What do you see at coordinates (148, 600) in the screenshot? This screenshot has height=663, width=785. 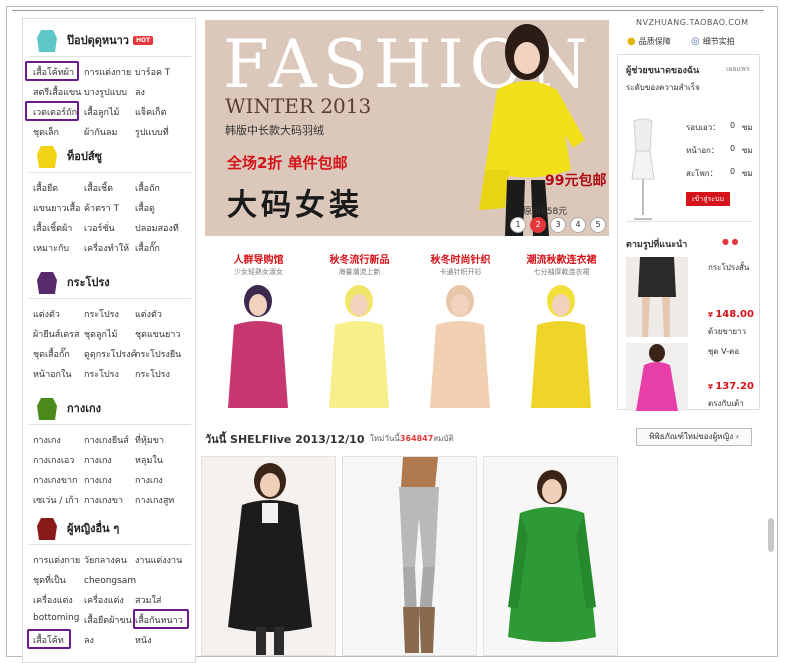 I see `category-link: สวมใส่` at bounding box center [148, 600].